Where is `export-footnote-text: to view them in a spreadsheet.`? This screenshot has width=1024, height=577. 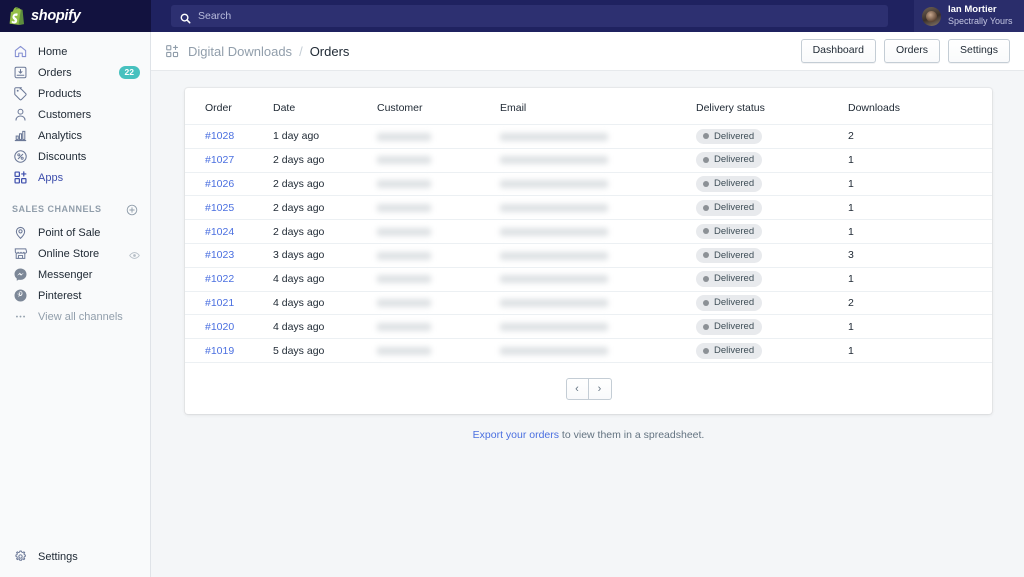 export-footnote-text: to view them in a spreadsheet. is located at coordinates (632, 435).